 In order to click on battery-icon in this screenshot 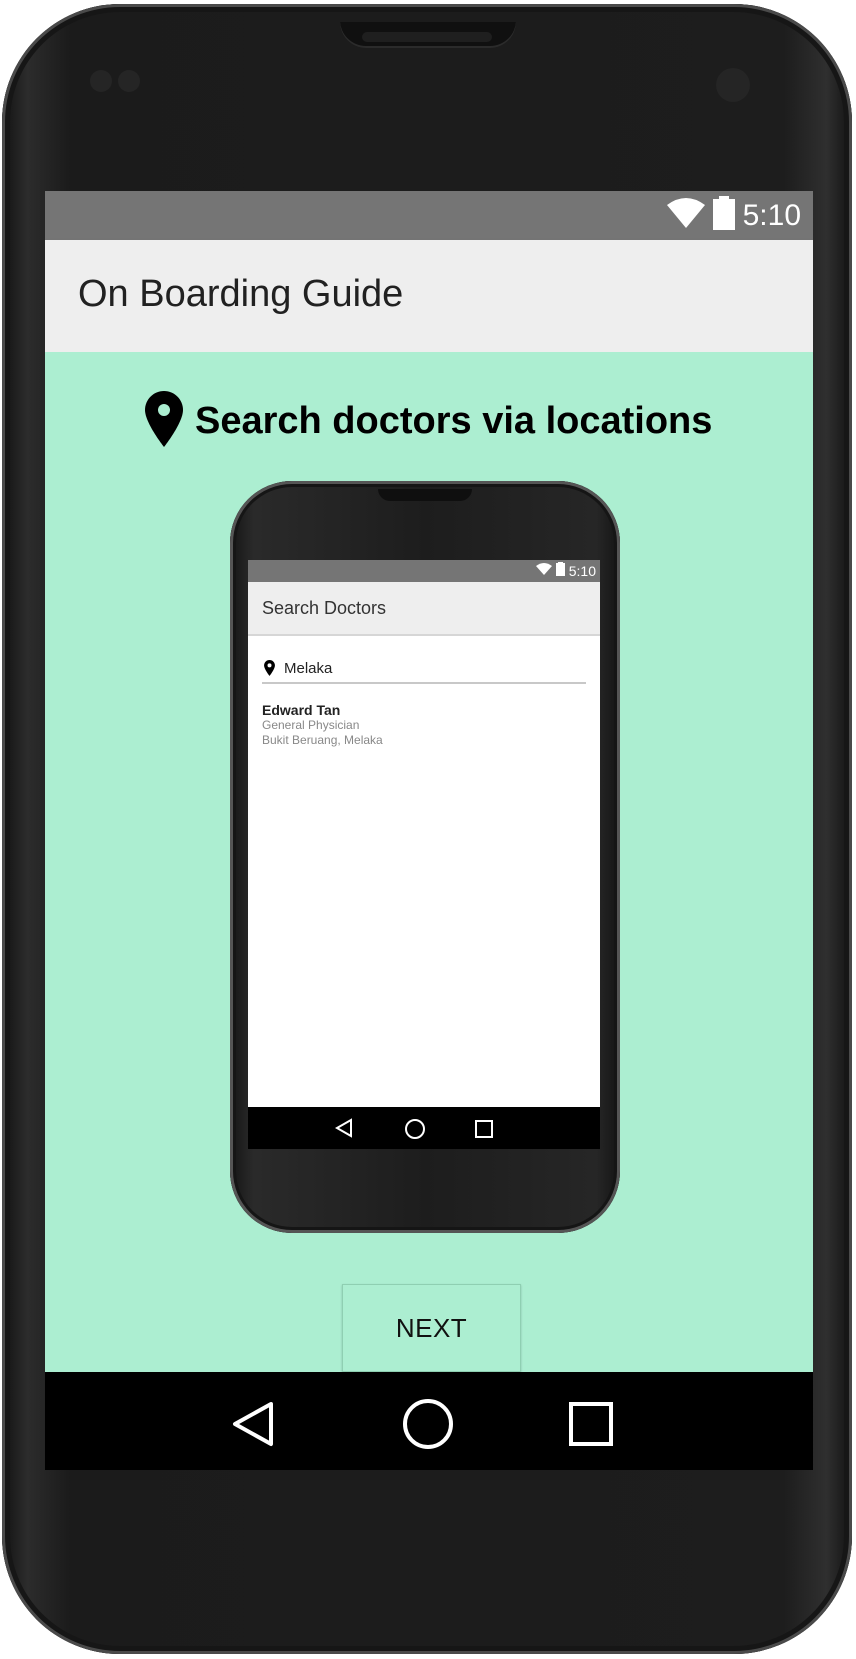, I will do `click(723, 215)`.